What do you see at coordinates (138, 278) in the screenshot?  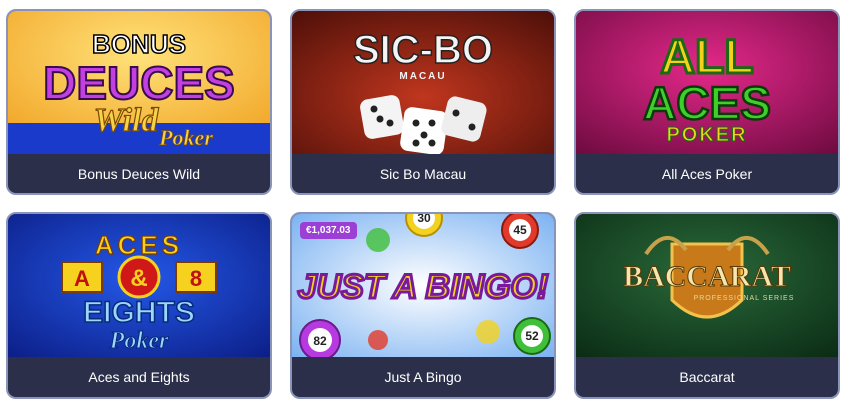 I see `art-text: &` at bounding box center [138, 278].